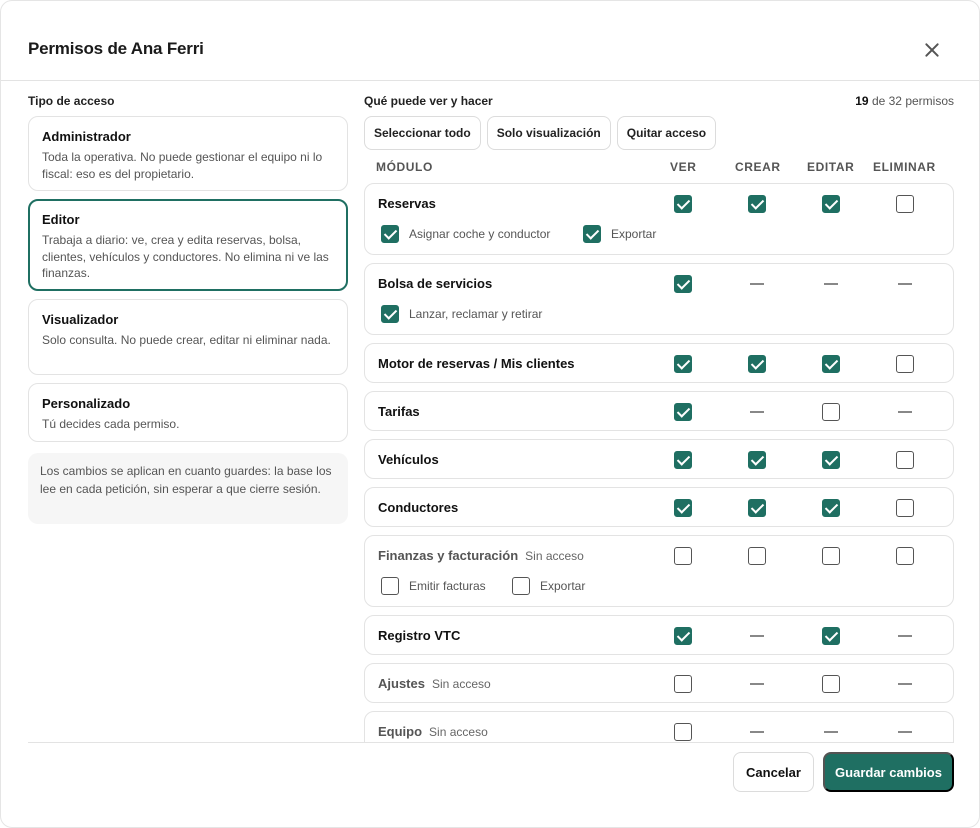 The width and height of the screenshot is (980, 828). I want to click on sub-permission-label: Lanzar, reclamar y retirar, so click(476, 314).